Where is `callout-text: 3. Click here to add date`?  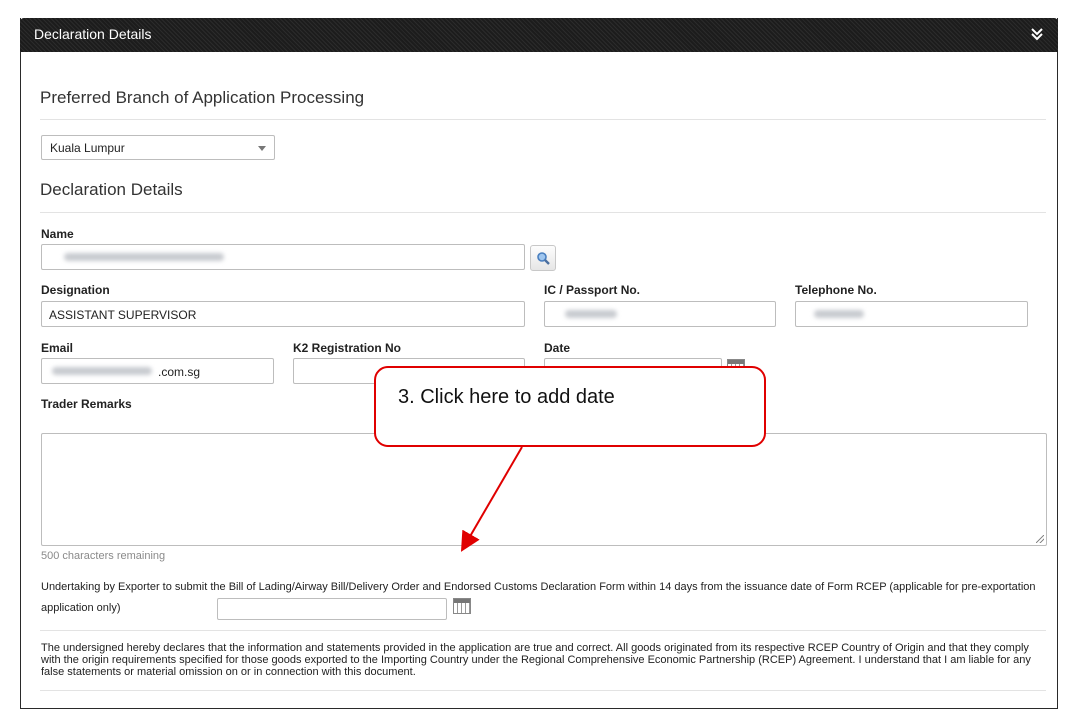 callout-text: 3. Click here to add date is located at coordinates (506, 397).